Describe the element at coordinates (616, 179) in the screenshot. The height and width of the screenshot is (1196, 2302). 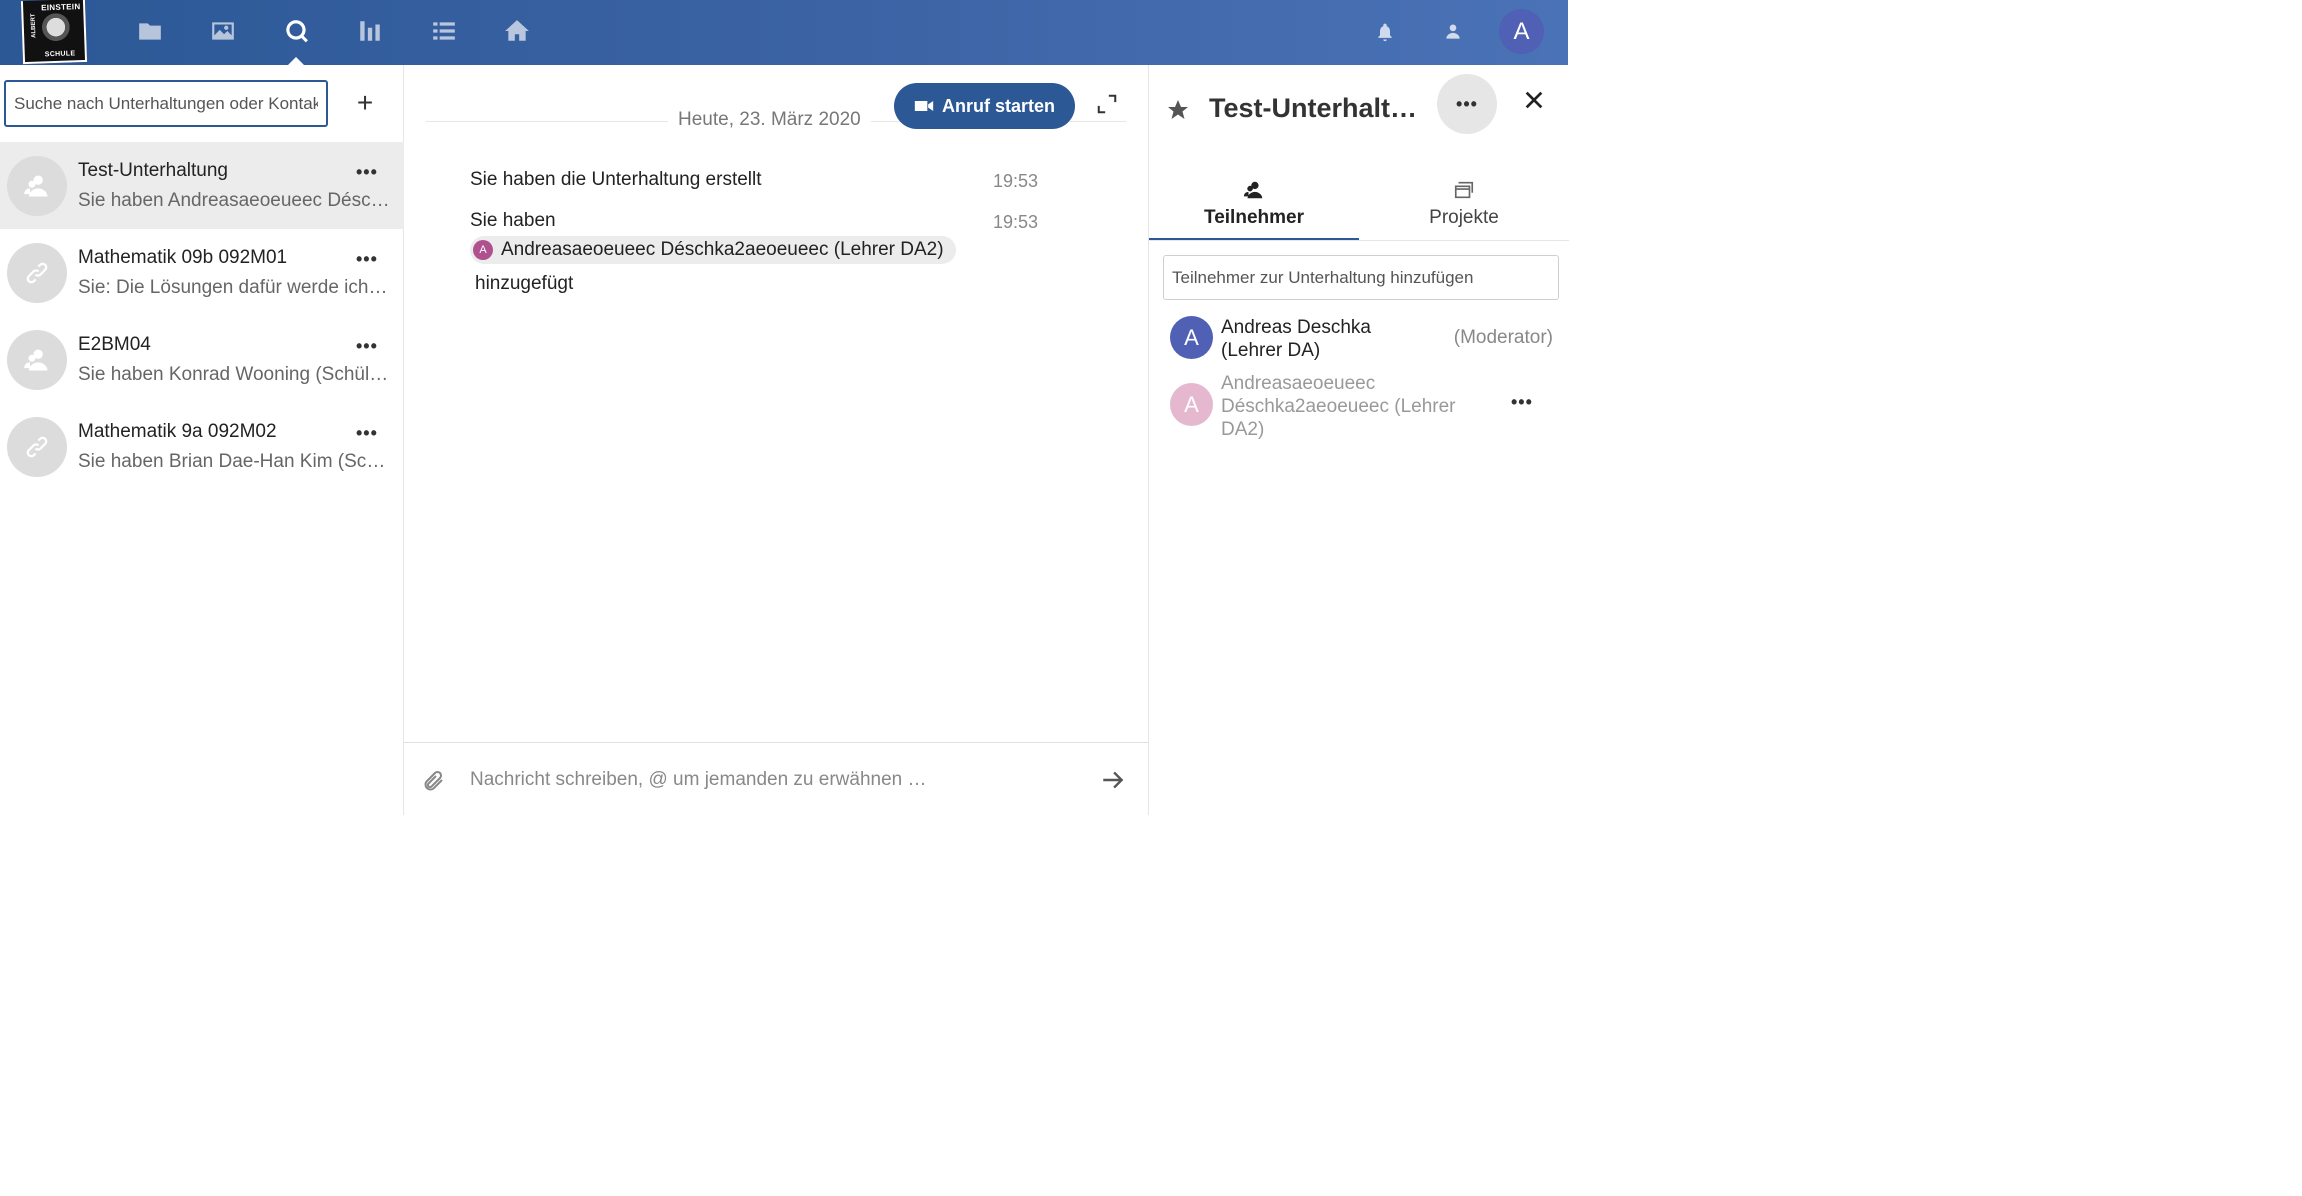
I see `system-message: Sie haben die Unterhaltung erstellt` at that location.